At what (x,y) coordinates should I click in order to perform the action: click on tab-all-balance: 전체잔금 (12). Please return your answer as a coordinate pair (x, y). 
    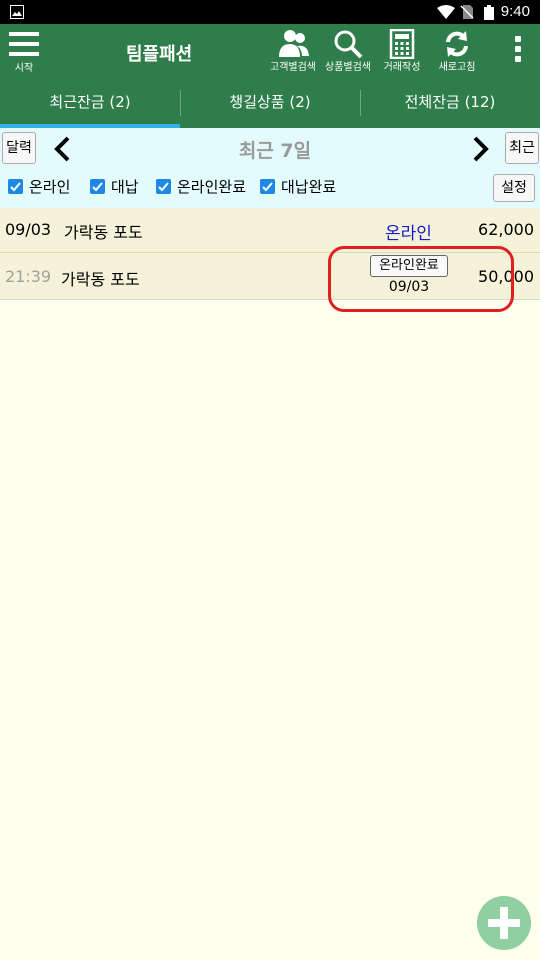
    Looking at the image, I should click on (450, 103).